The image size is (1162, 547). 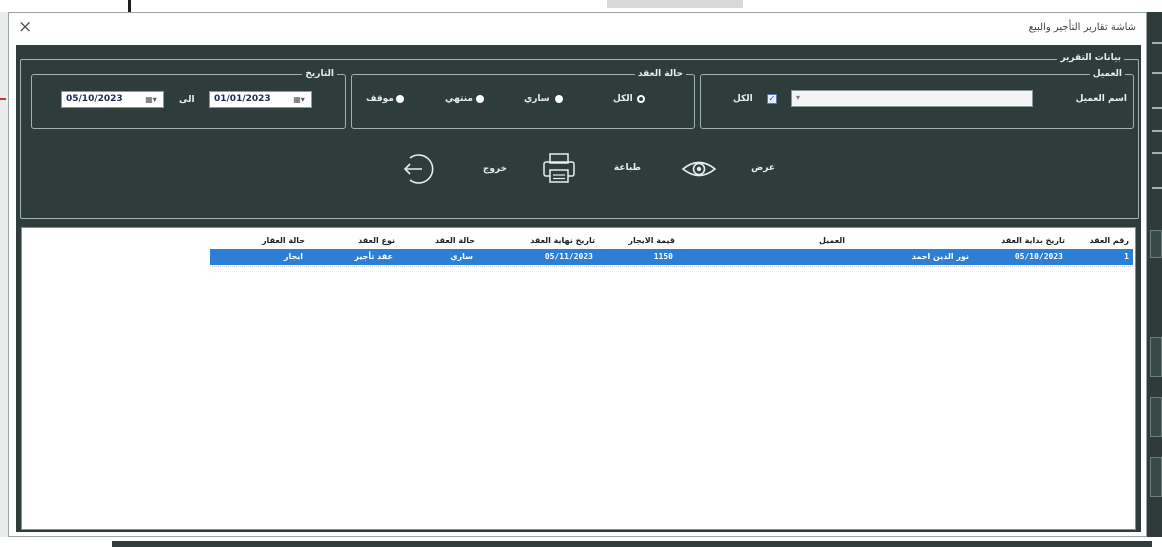 I want to click on contract-status-legend: حالة العقد, so click(x=660, y=74).